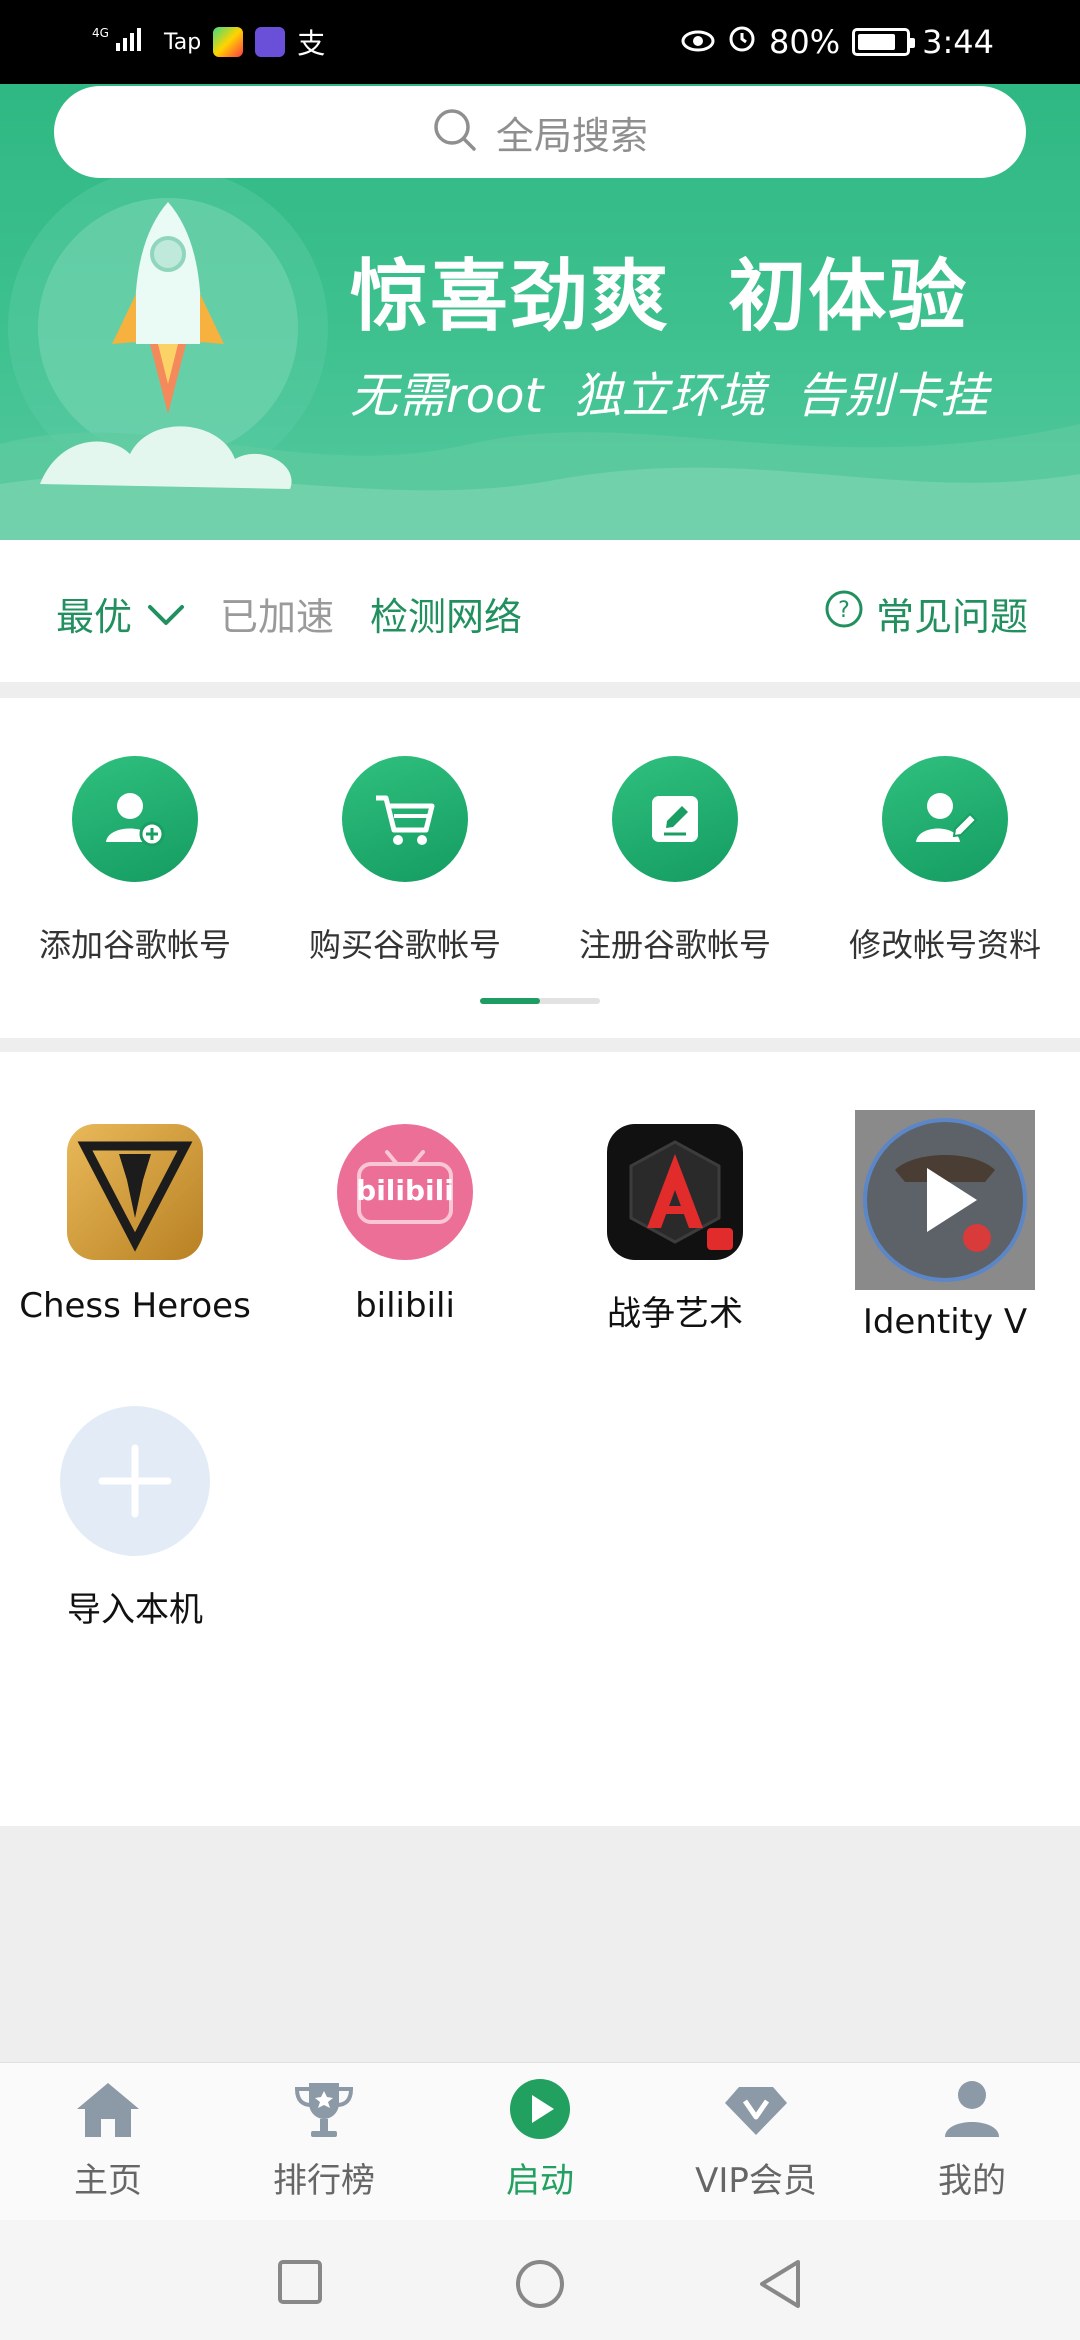  I want to click on app-label: 战争艺术, so click(675, 1314).